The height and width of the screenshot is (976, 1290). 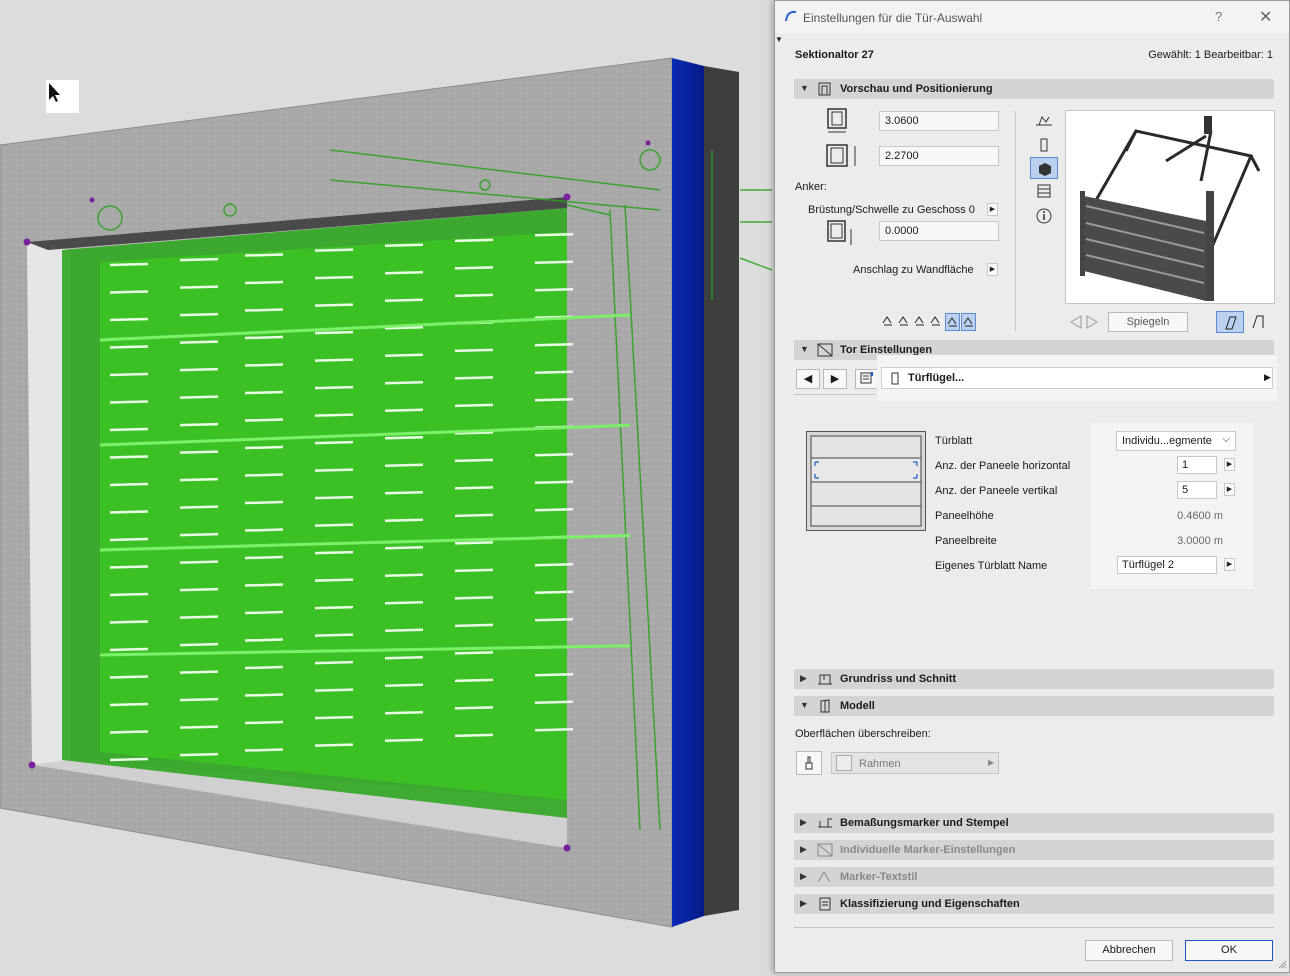 What do you see at coordinates (915, 763) in the screenshot?
I see `surface-dropdown: Rahmen ▶` at bounding box center [915, 763].